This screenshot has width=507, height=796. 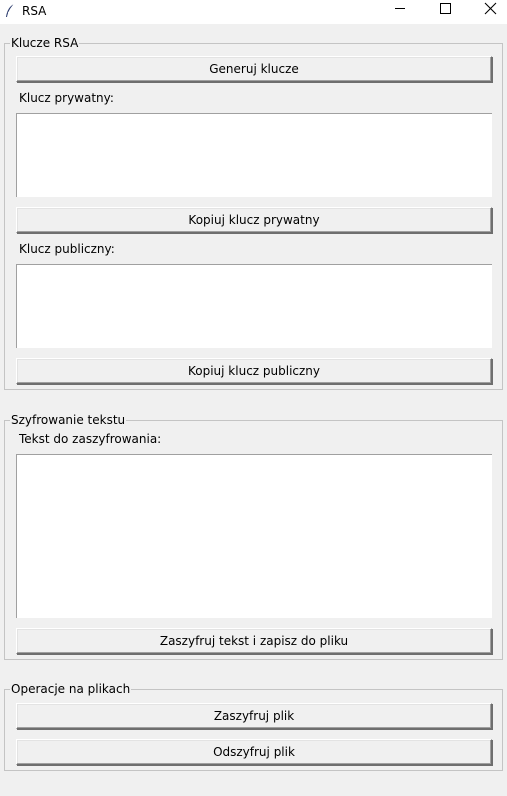 I want to click on copy-public-key-button: Kopiuj klucz publiczny, so click(x=254, y=371).